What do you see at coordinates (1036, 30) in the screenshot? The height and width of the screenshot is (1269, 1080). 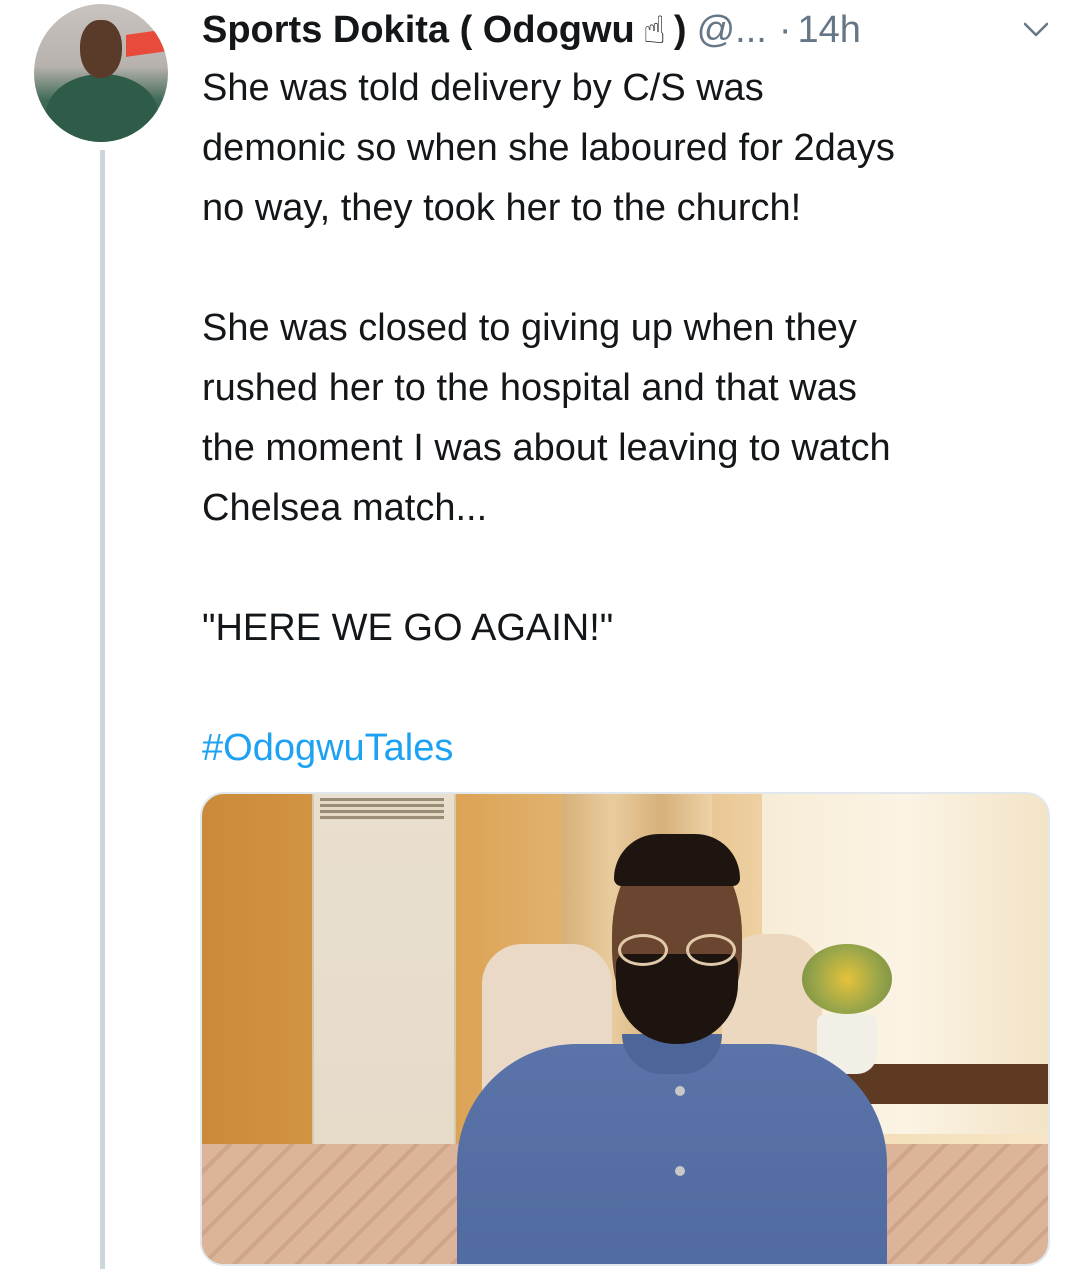 I see `chevron-down-icon` at bounding box center [1036, 30].